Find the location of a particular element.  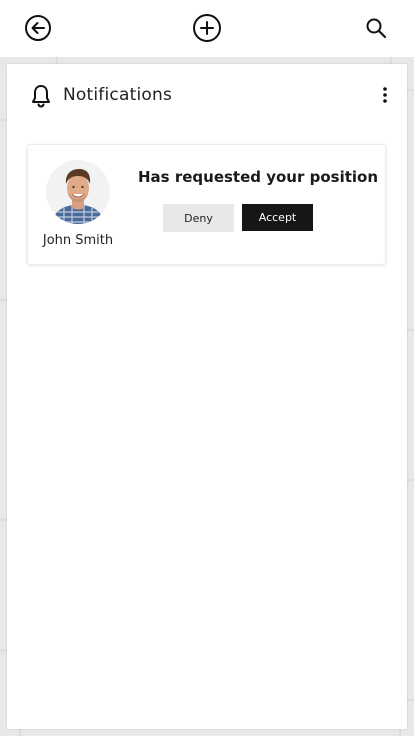

plus-circle-icon is located at coordinates (207, 28).